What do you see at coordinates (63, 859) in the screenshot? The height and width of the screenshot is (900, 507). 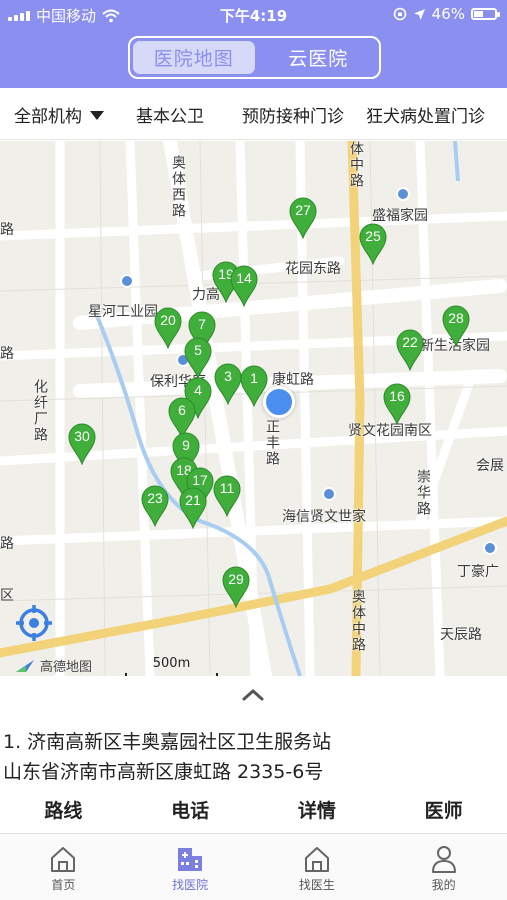 I see `home-icon` at bounding box center [63, 859].